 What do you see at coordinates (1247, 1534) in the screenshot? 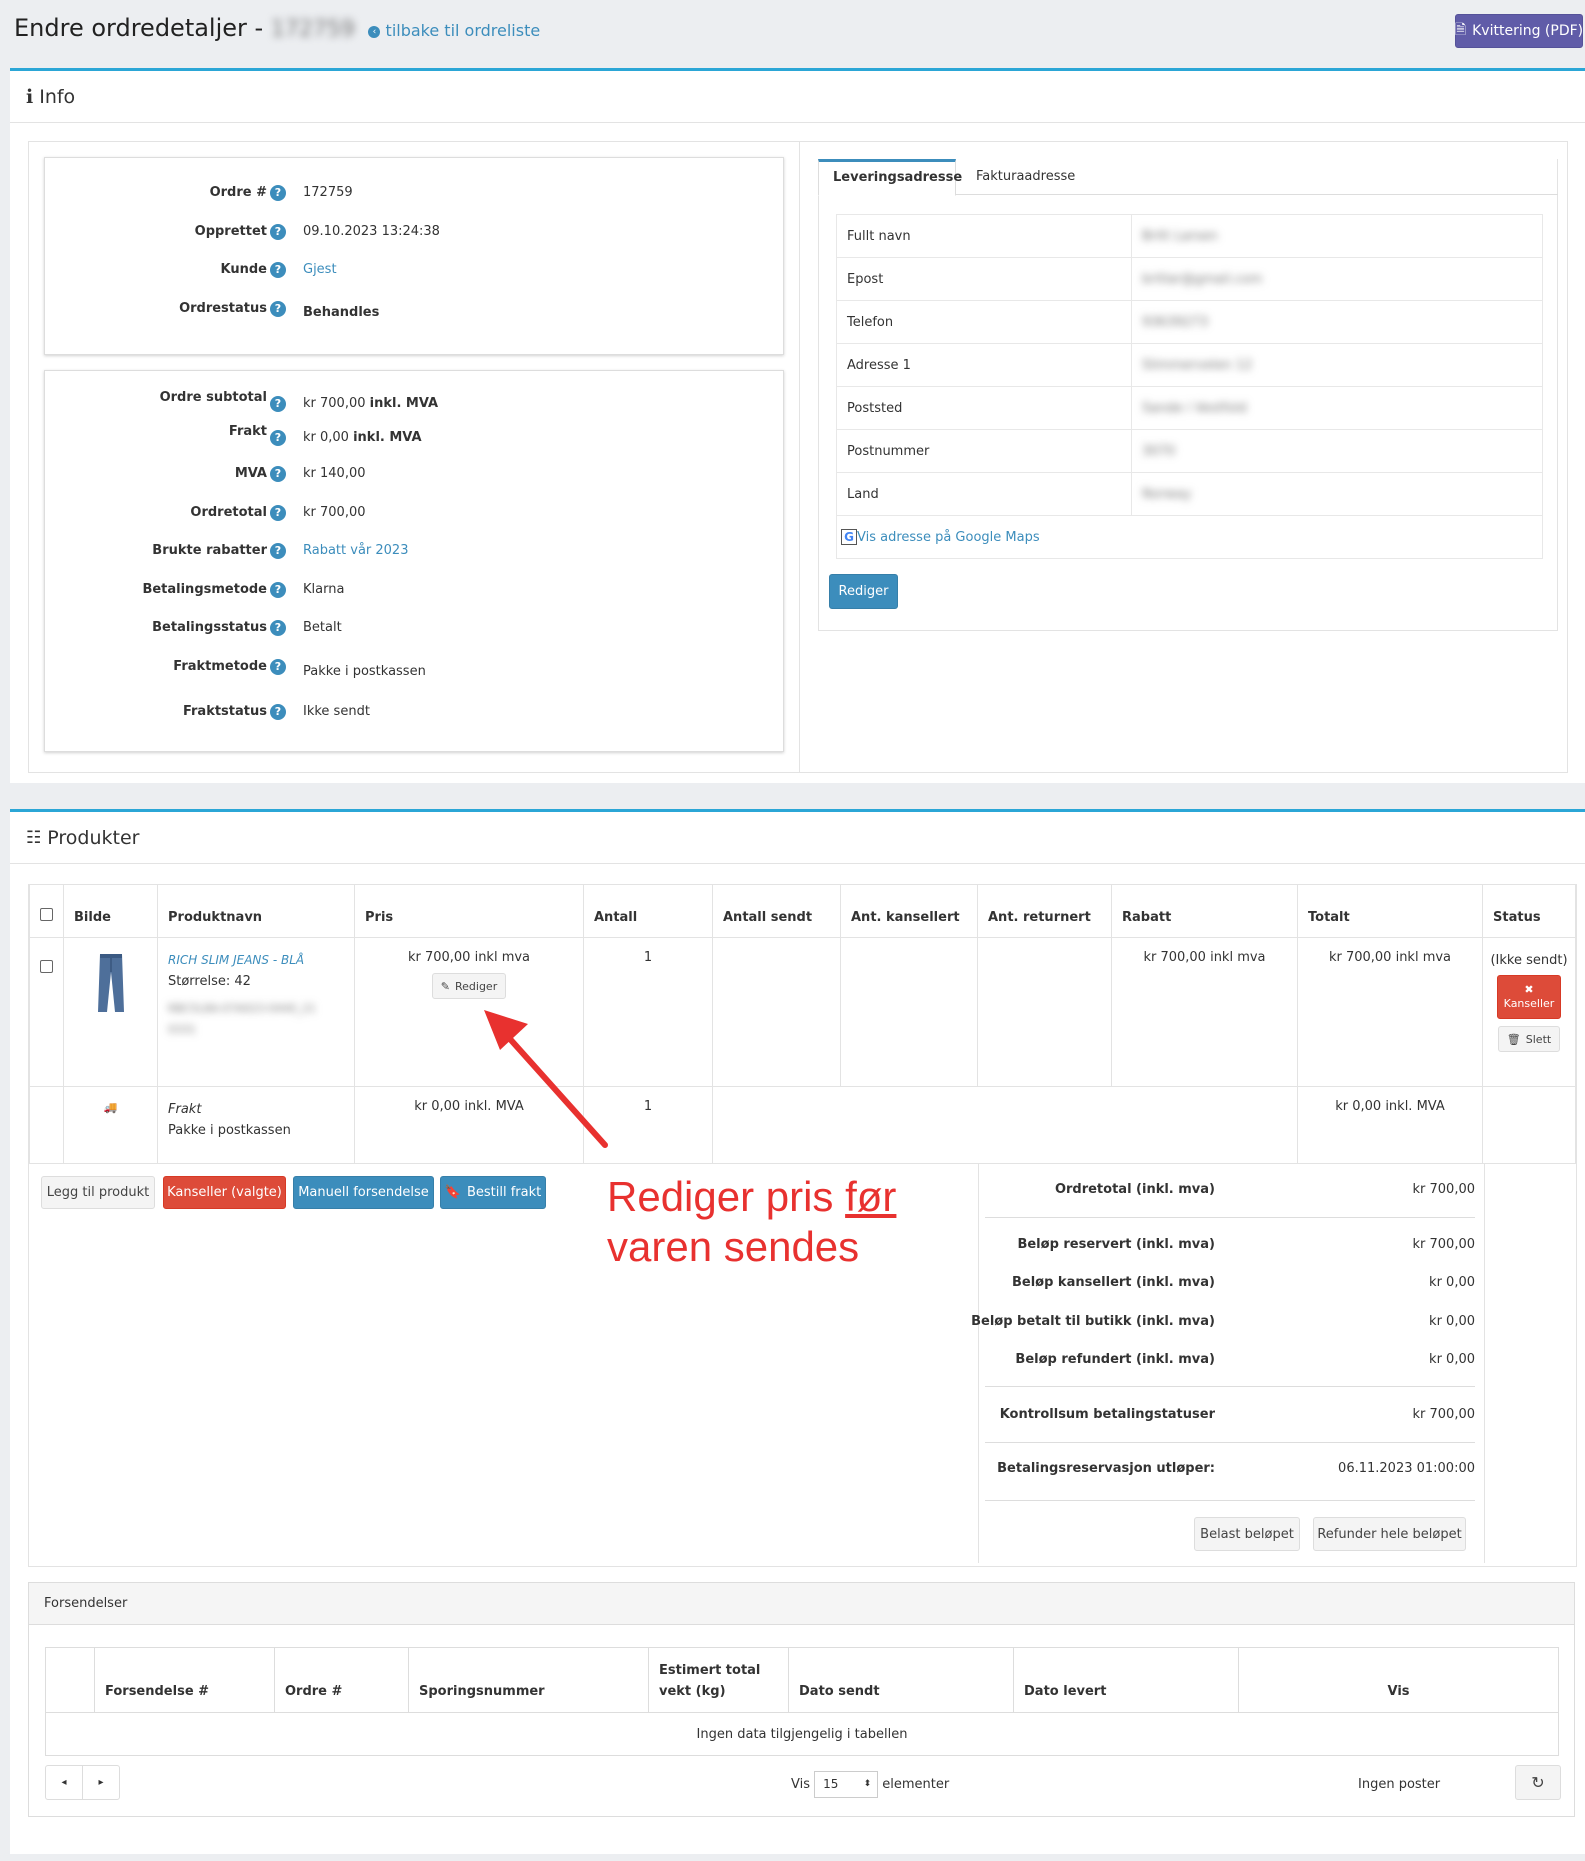
I see `charge-amount-button: Belast beløpet` at bounding box center [1247, 1534].